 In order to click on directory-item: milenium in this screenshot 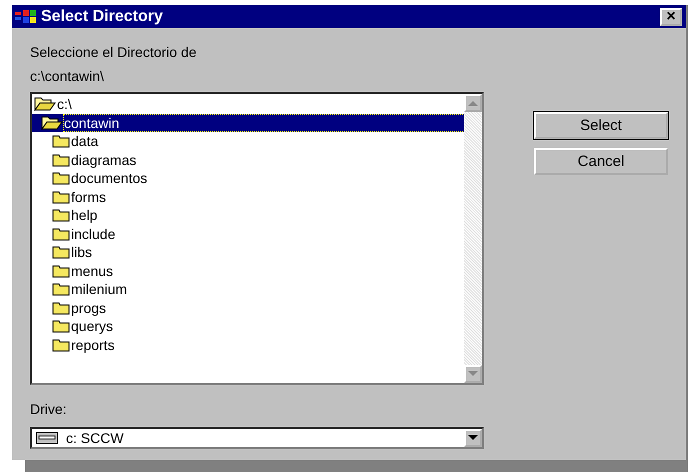, I will do `click(248, 289)`.